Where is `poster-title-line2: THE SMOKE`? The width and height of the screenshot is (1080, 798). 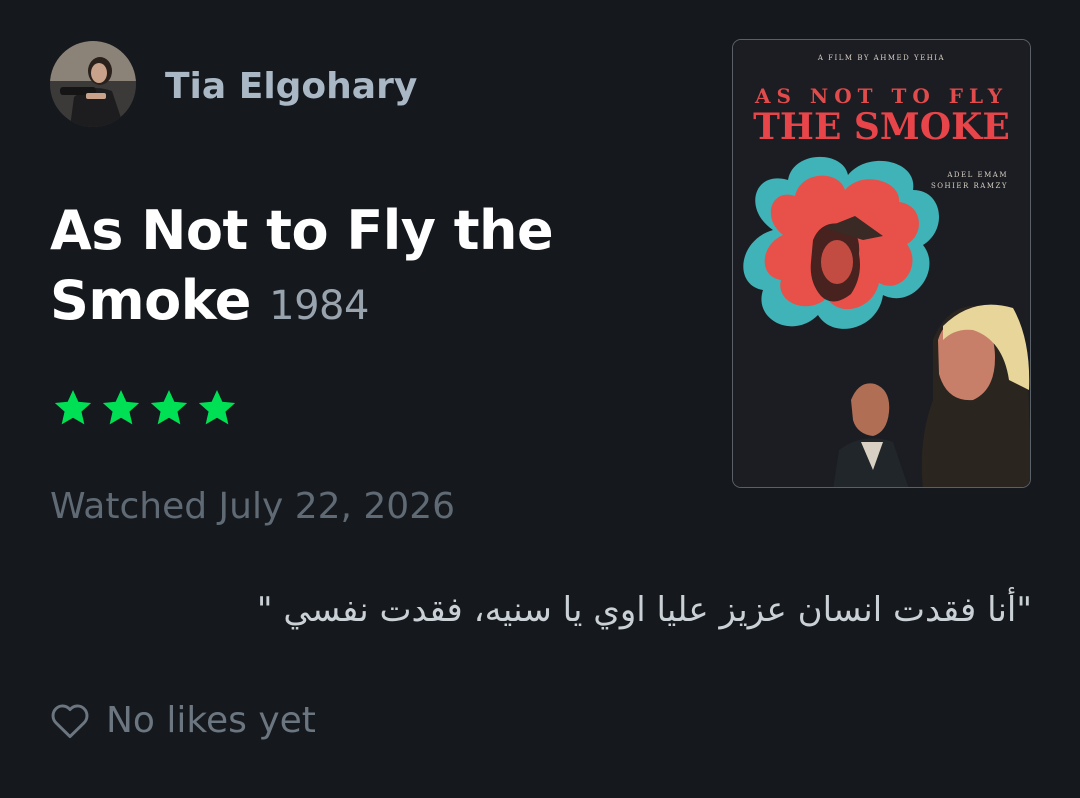
poster-title-line2: THE SMOKE is located at coordinates (881, 127).